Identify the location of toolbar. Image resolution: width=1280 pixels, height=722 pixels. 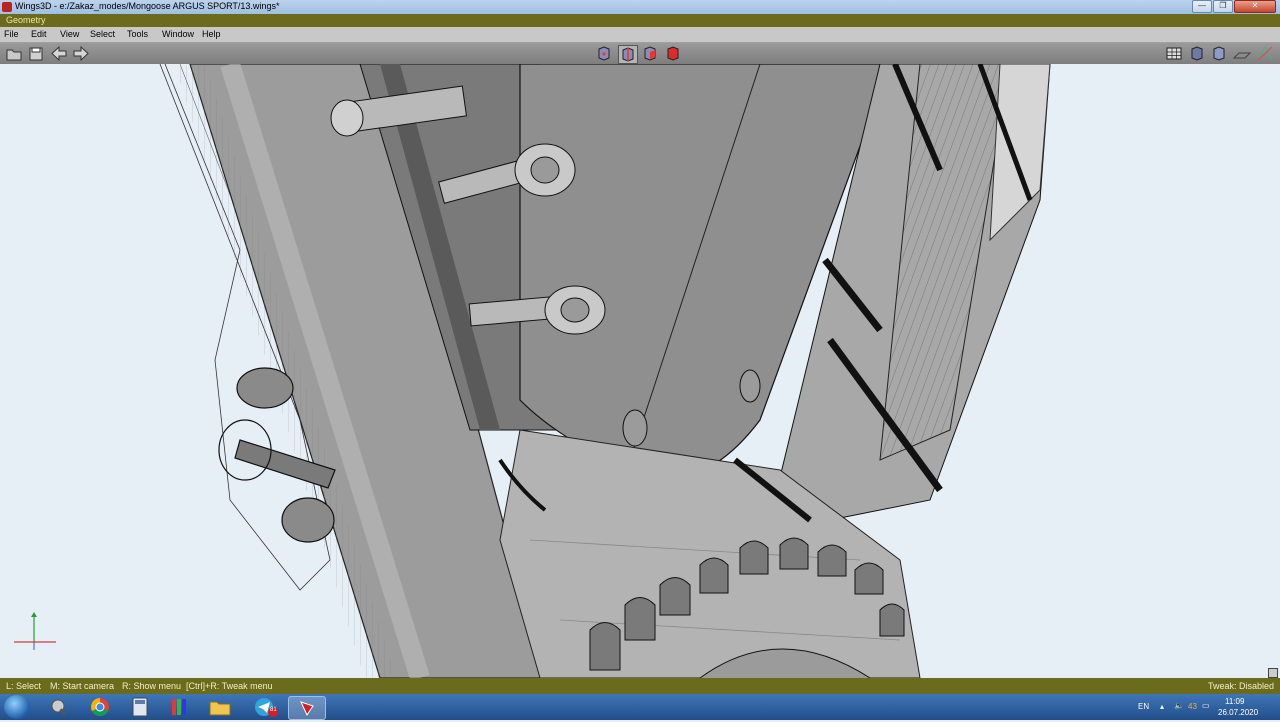
(640, 53).